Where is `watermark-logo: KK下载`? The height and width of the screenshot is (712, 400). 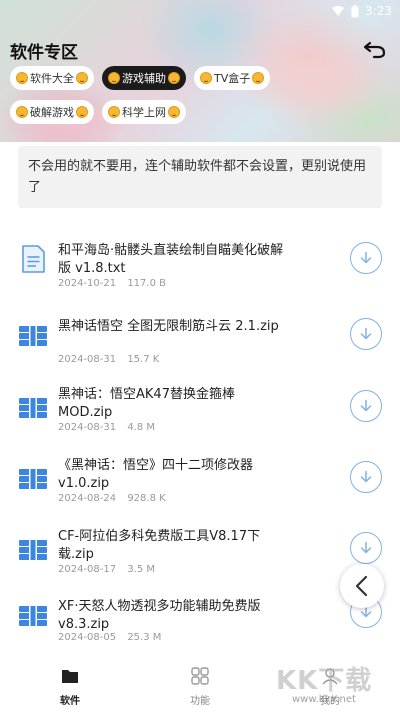
watermark-logo: KK下载 is located at coordinates (324, 681).